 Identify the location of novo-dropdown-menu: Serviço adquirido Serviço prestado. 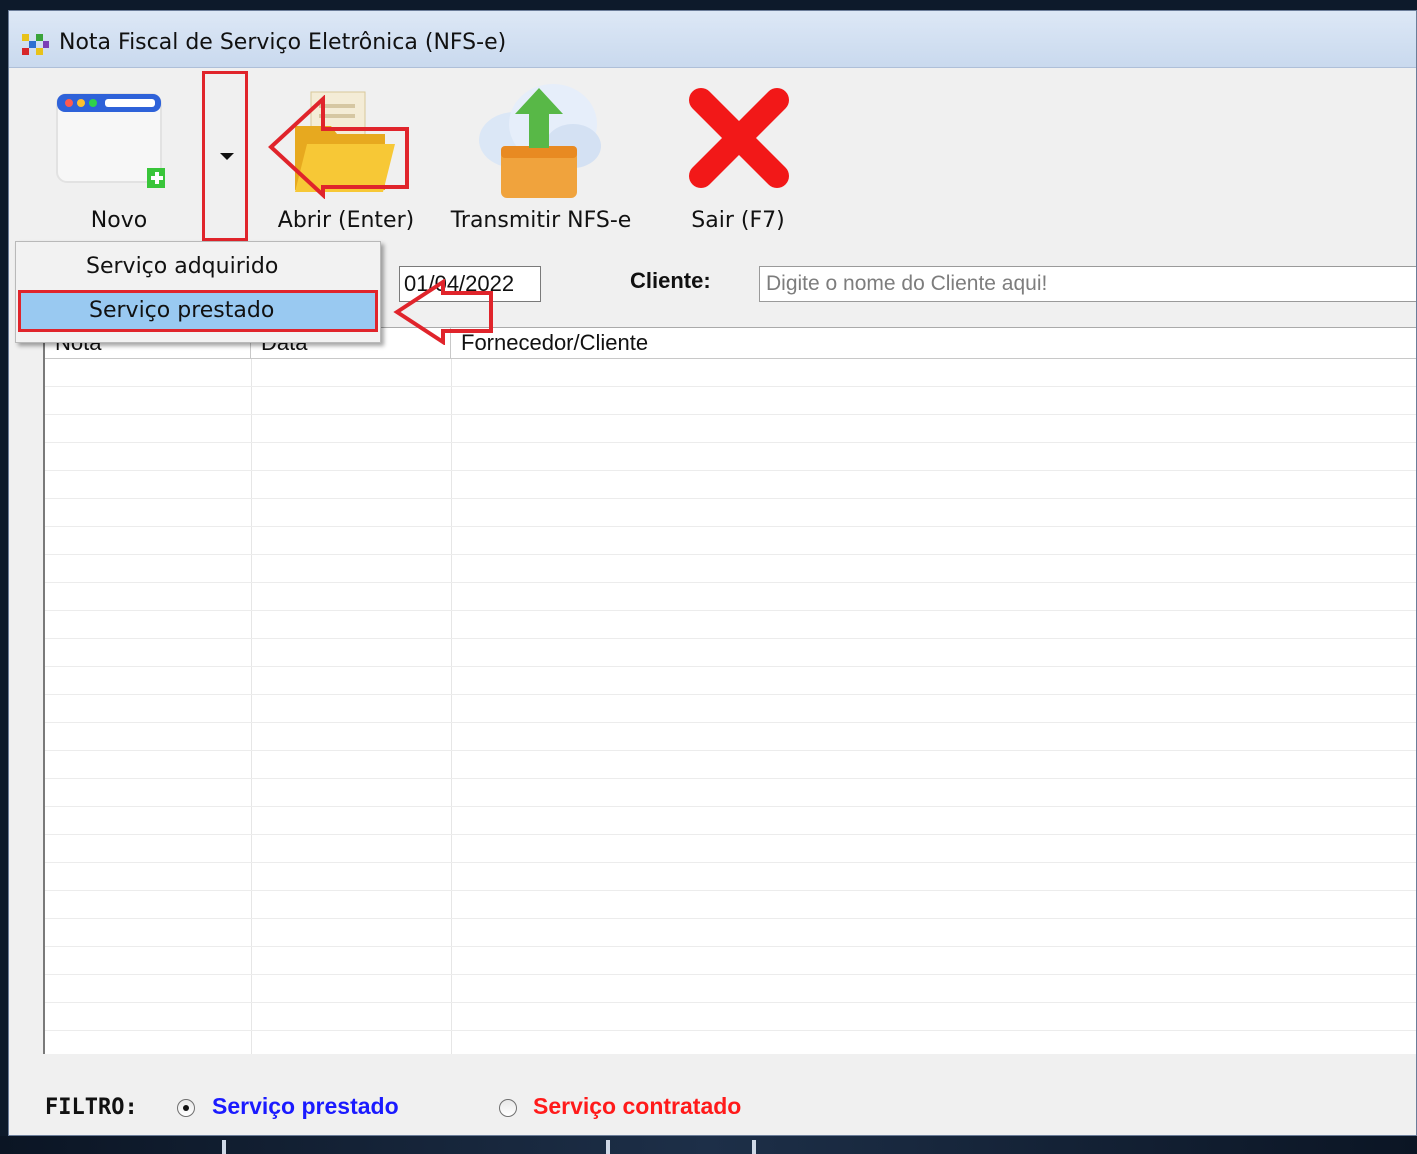
(198, 292).